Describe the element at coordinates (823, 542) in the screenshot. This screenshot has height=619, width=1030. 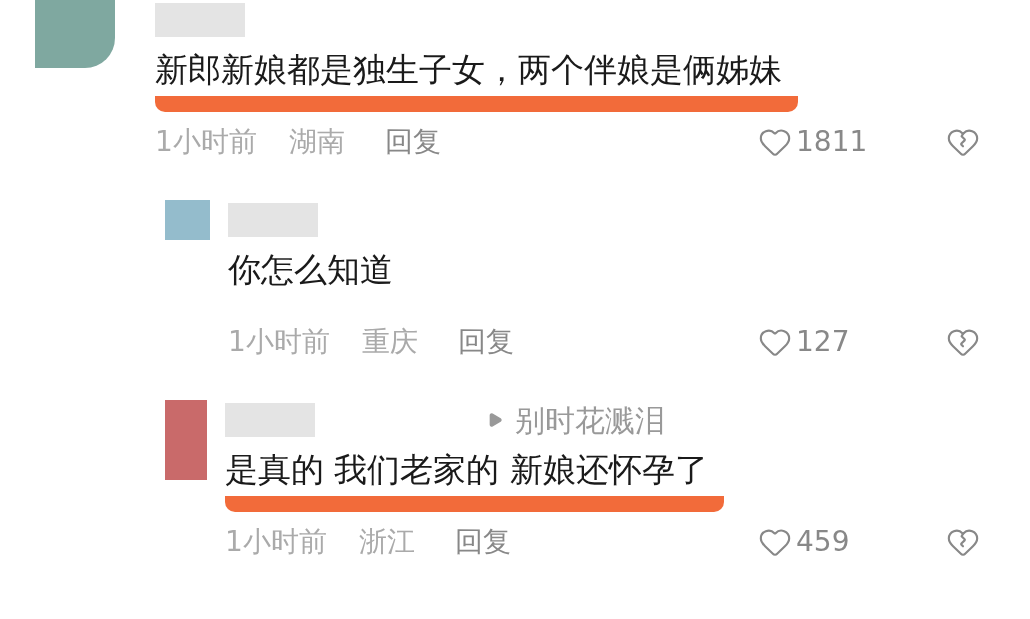
I see `like-count: 459` at that location.